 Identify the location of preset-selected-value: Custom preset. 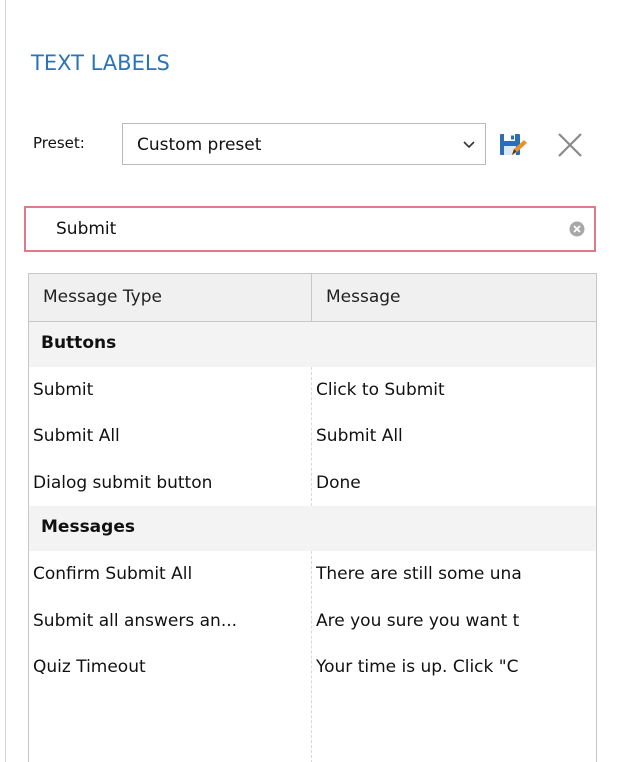
(199, 145).